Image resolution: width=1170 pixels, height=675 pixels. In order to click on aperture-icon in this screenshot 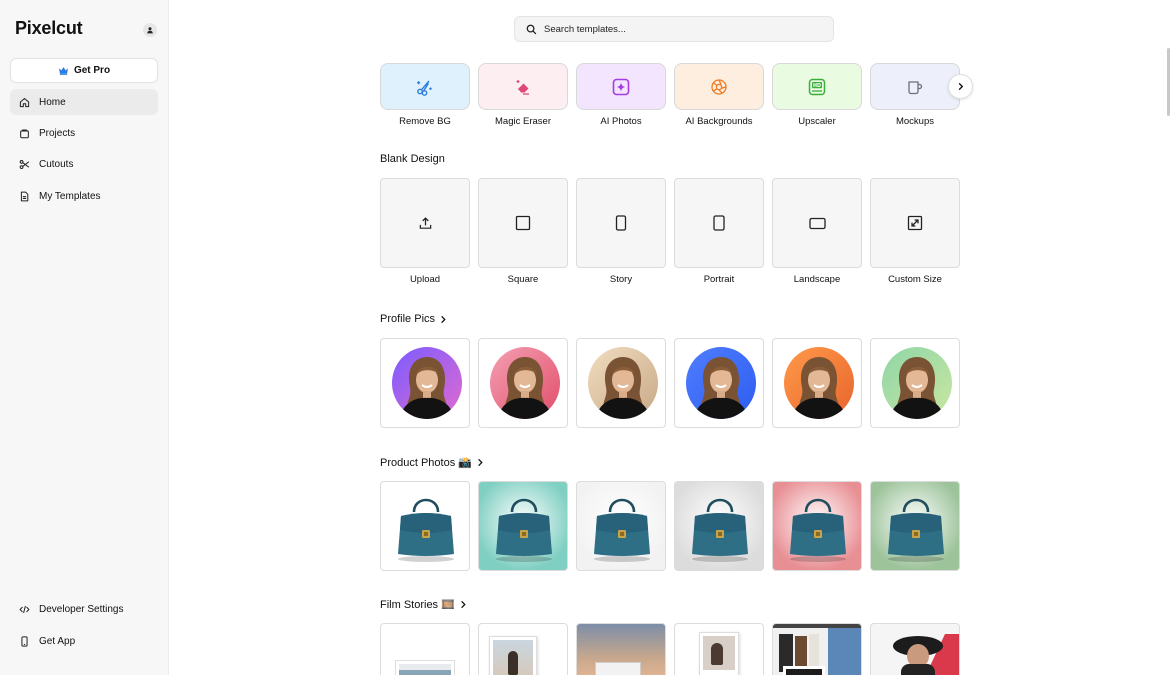, I will do `click(719, 86)`.